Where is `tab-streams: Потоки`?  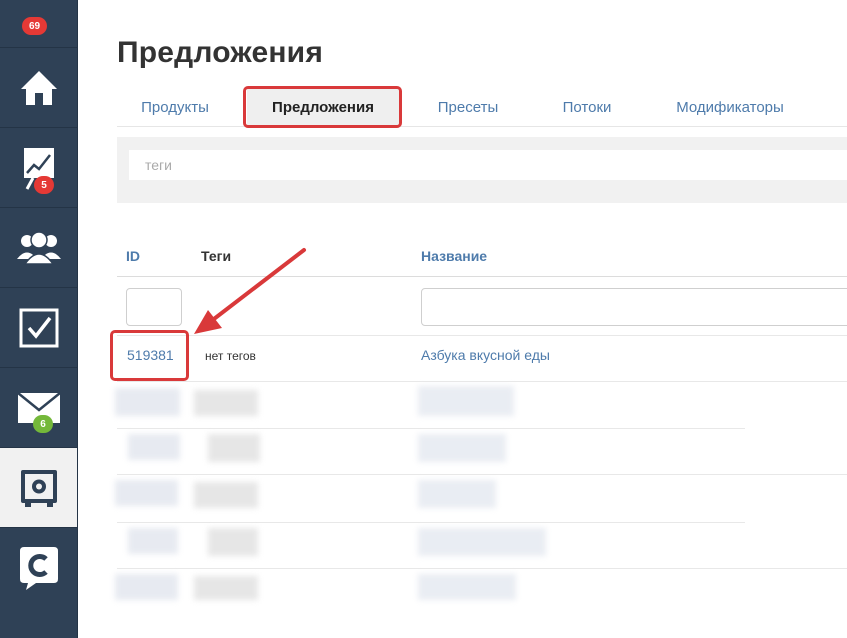
tab-streams: Потоки is located at coordinates (587, 107).